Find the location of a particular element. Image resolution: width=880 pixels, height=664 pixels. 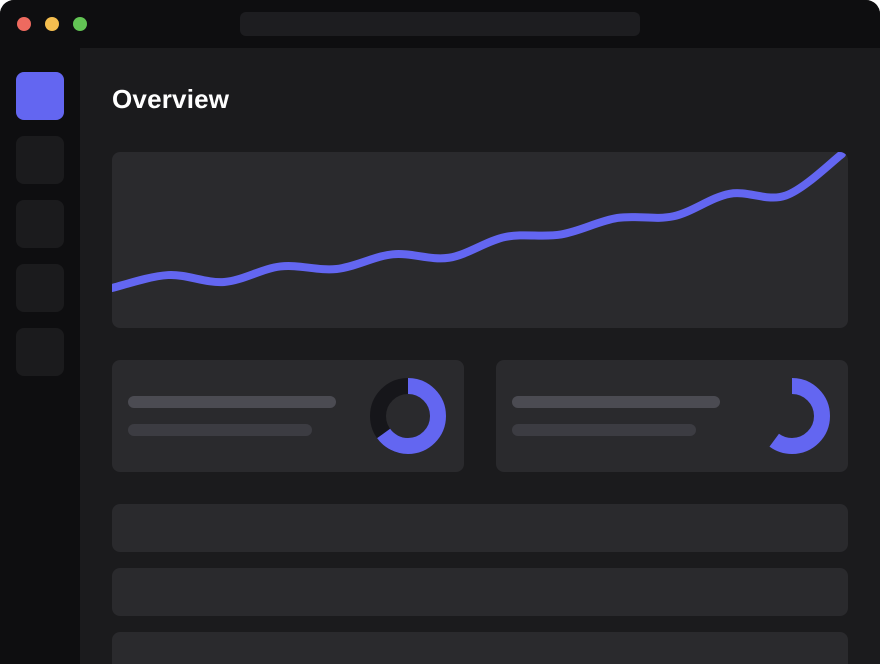

close-window-button is located at coordinates (24, 24).